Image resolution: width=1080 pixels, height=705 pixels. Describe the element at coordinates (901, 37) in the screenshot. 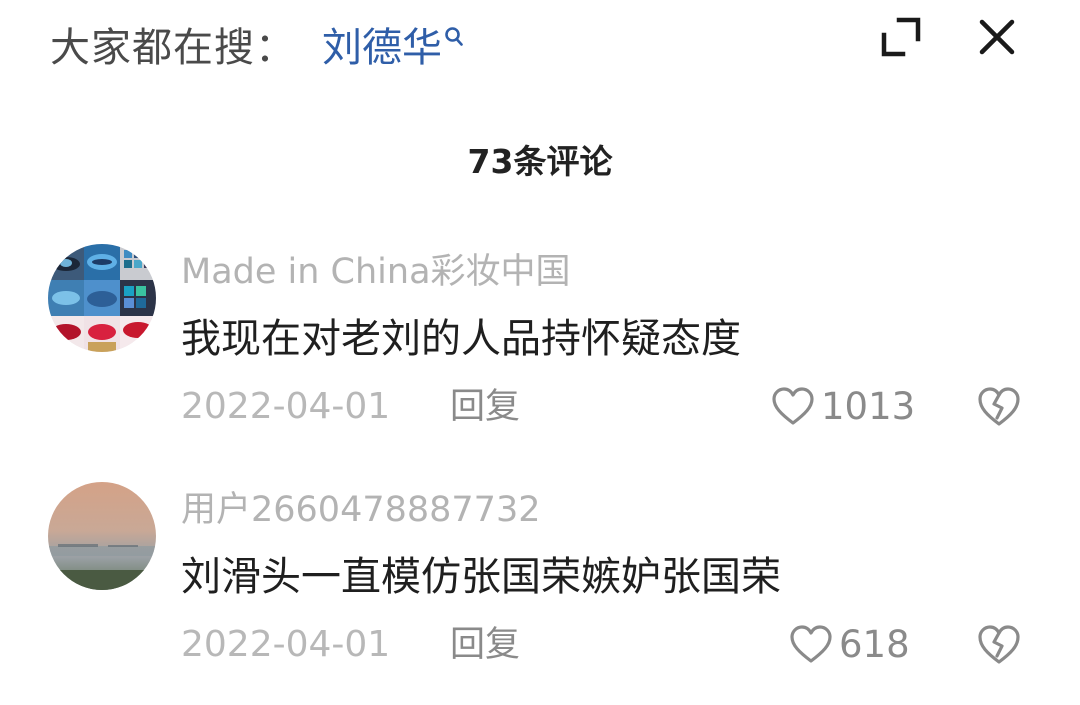

I see `expand-icon` at that location.